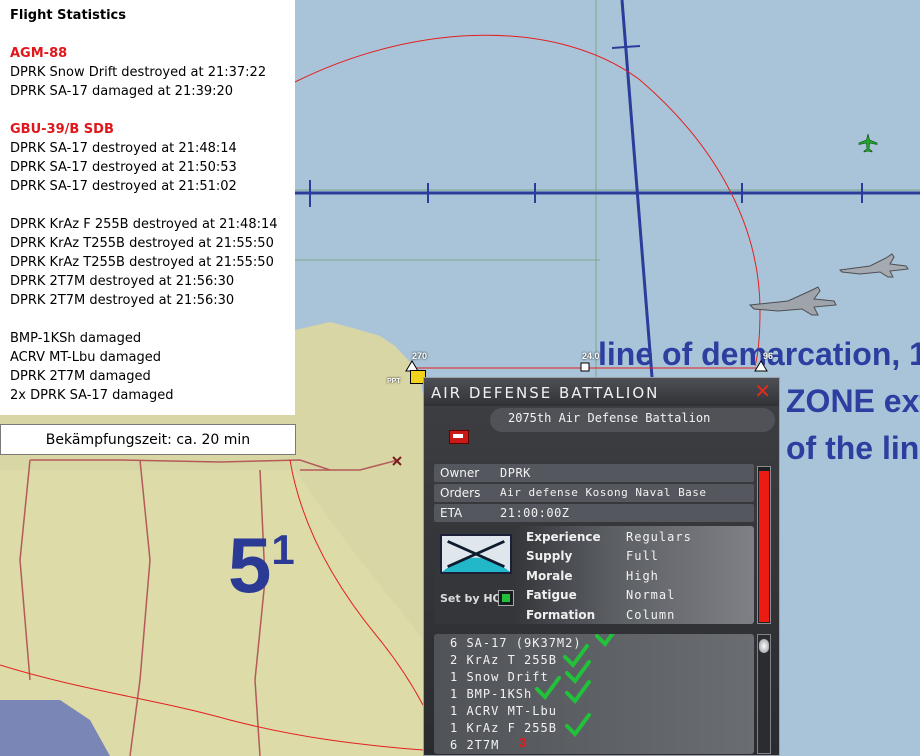  What do you see at coordinates (80, 376) in the screenshot?
I see `stats-line: DPRK 2T7M damaged` at bounding box center [80, 376].